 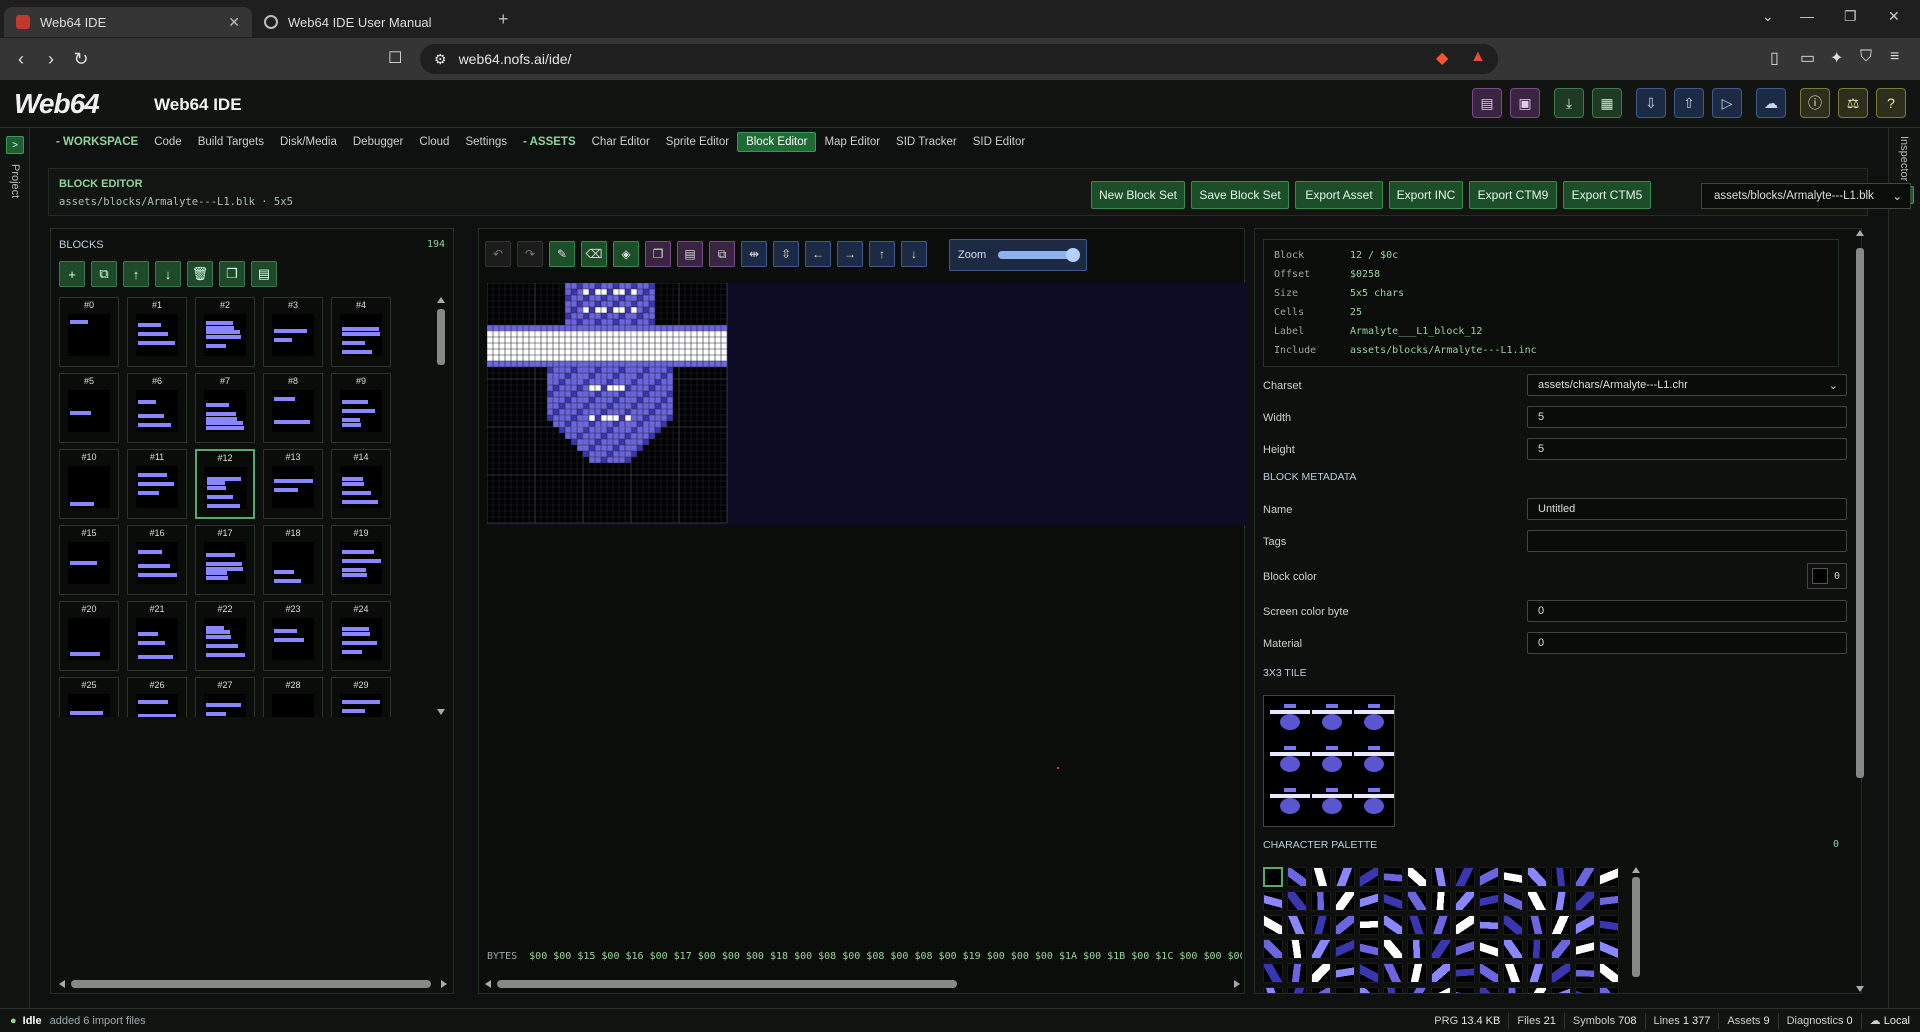 I want to click on url-field: ⚙ web64.nofs.ai/ide/, so click(x=959, y=59).